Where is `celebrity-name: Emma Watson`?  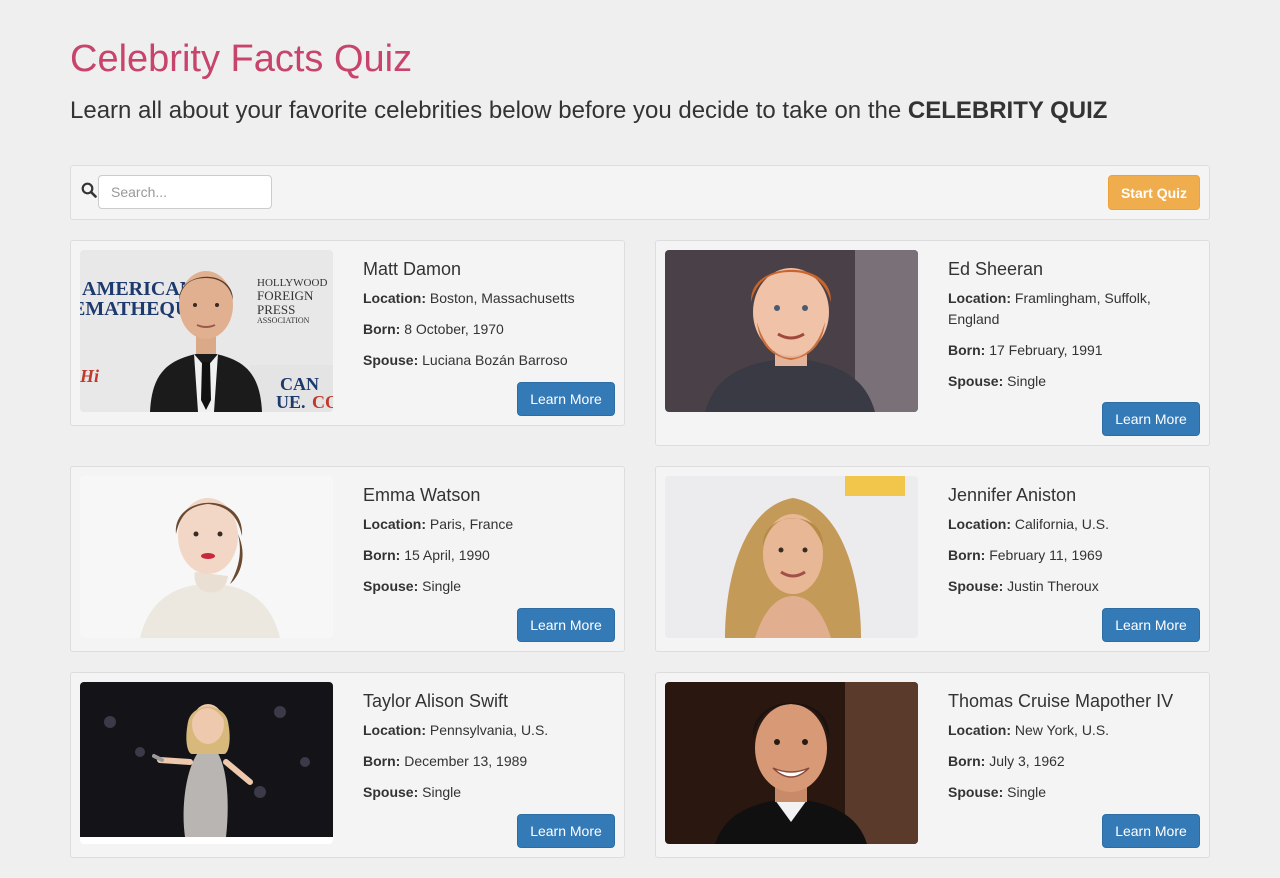
celebrity-name: Emma Watson is located at coordinates (422, 495).